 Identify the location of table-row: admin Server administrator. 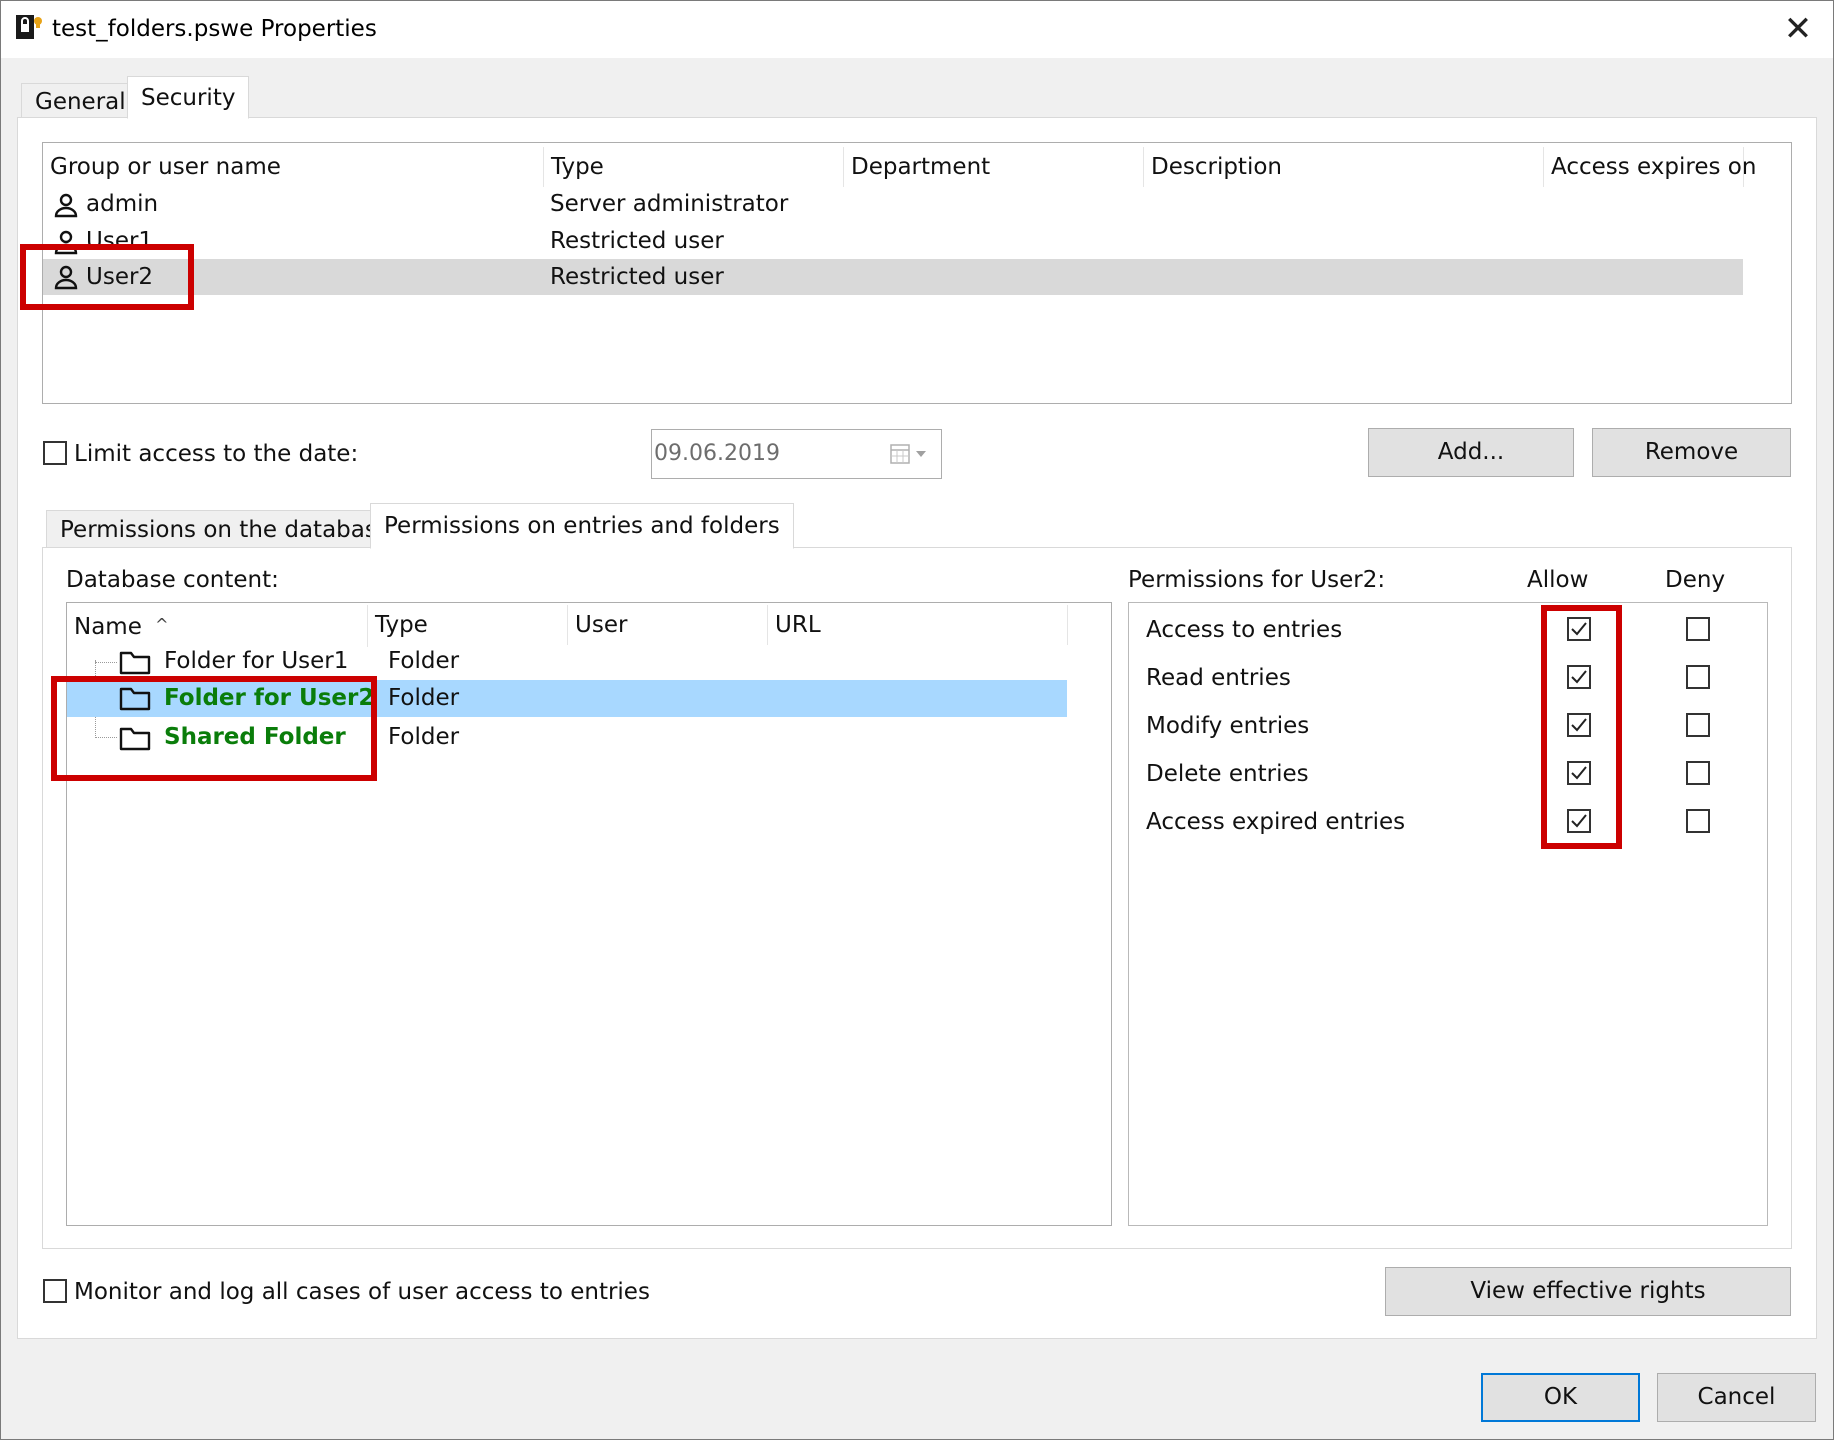
(893, 204).